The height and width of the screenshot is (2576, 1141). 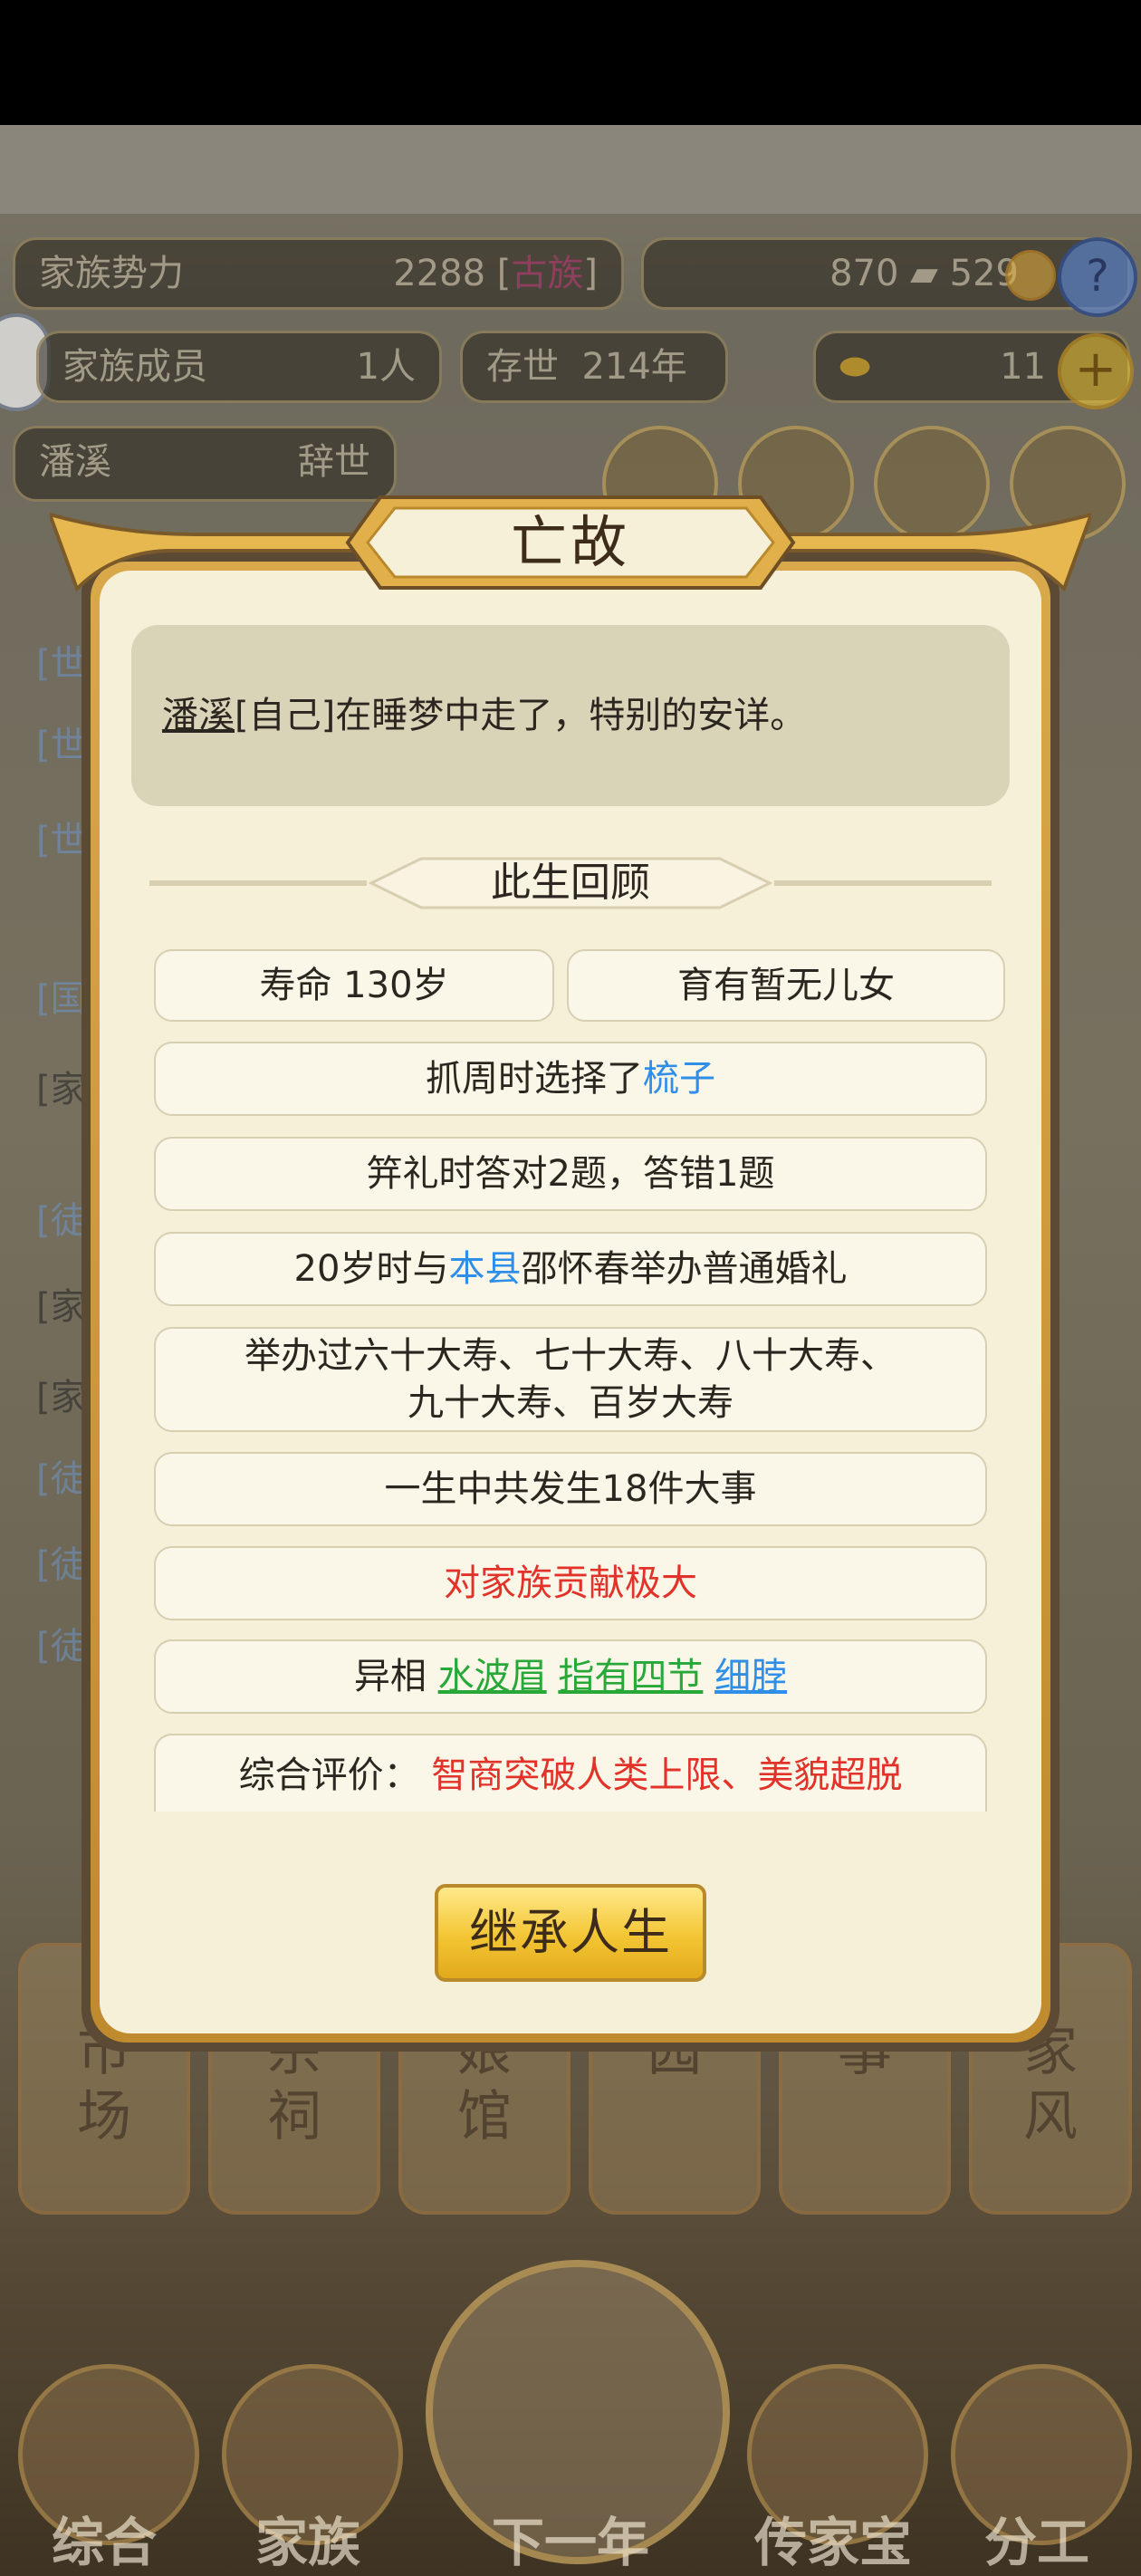 What do you see at coordinates (570, 169) in the screenshot?
I see `top-strip` at bounding box center [570, 169].